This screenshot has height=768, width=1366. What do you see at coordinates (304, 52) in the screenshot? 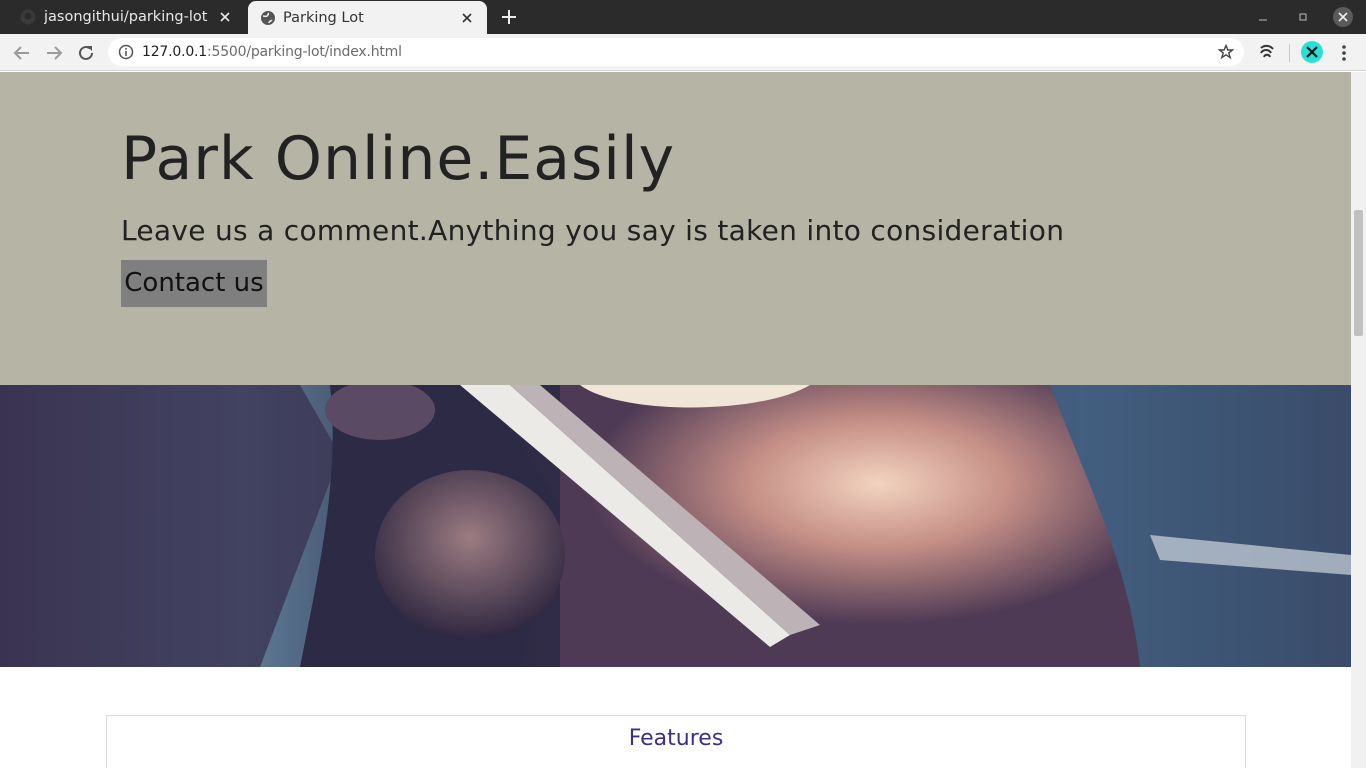
I see `url-path: :5500/parking-lot/index.html` at bounding box center [304, 52].